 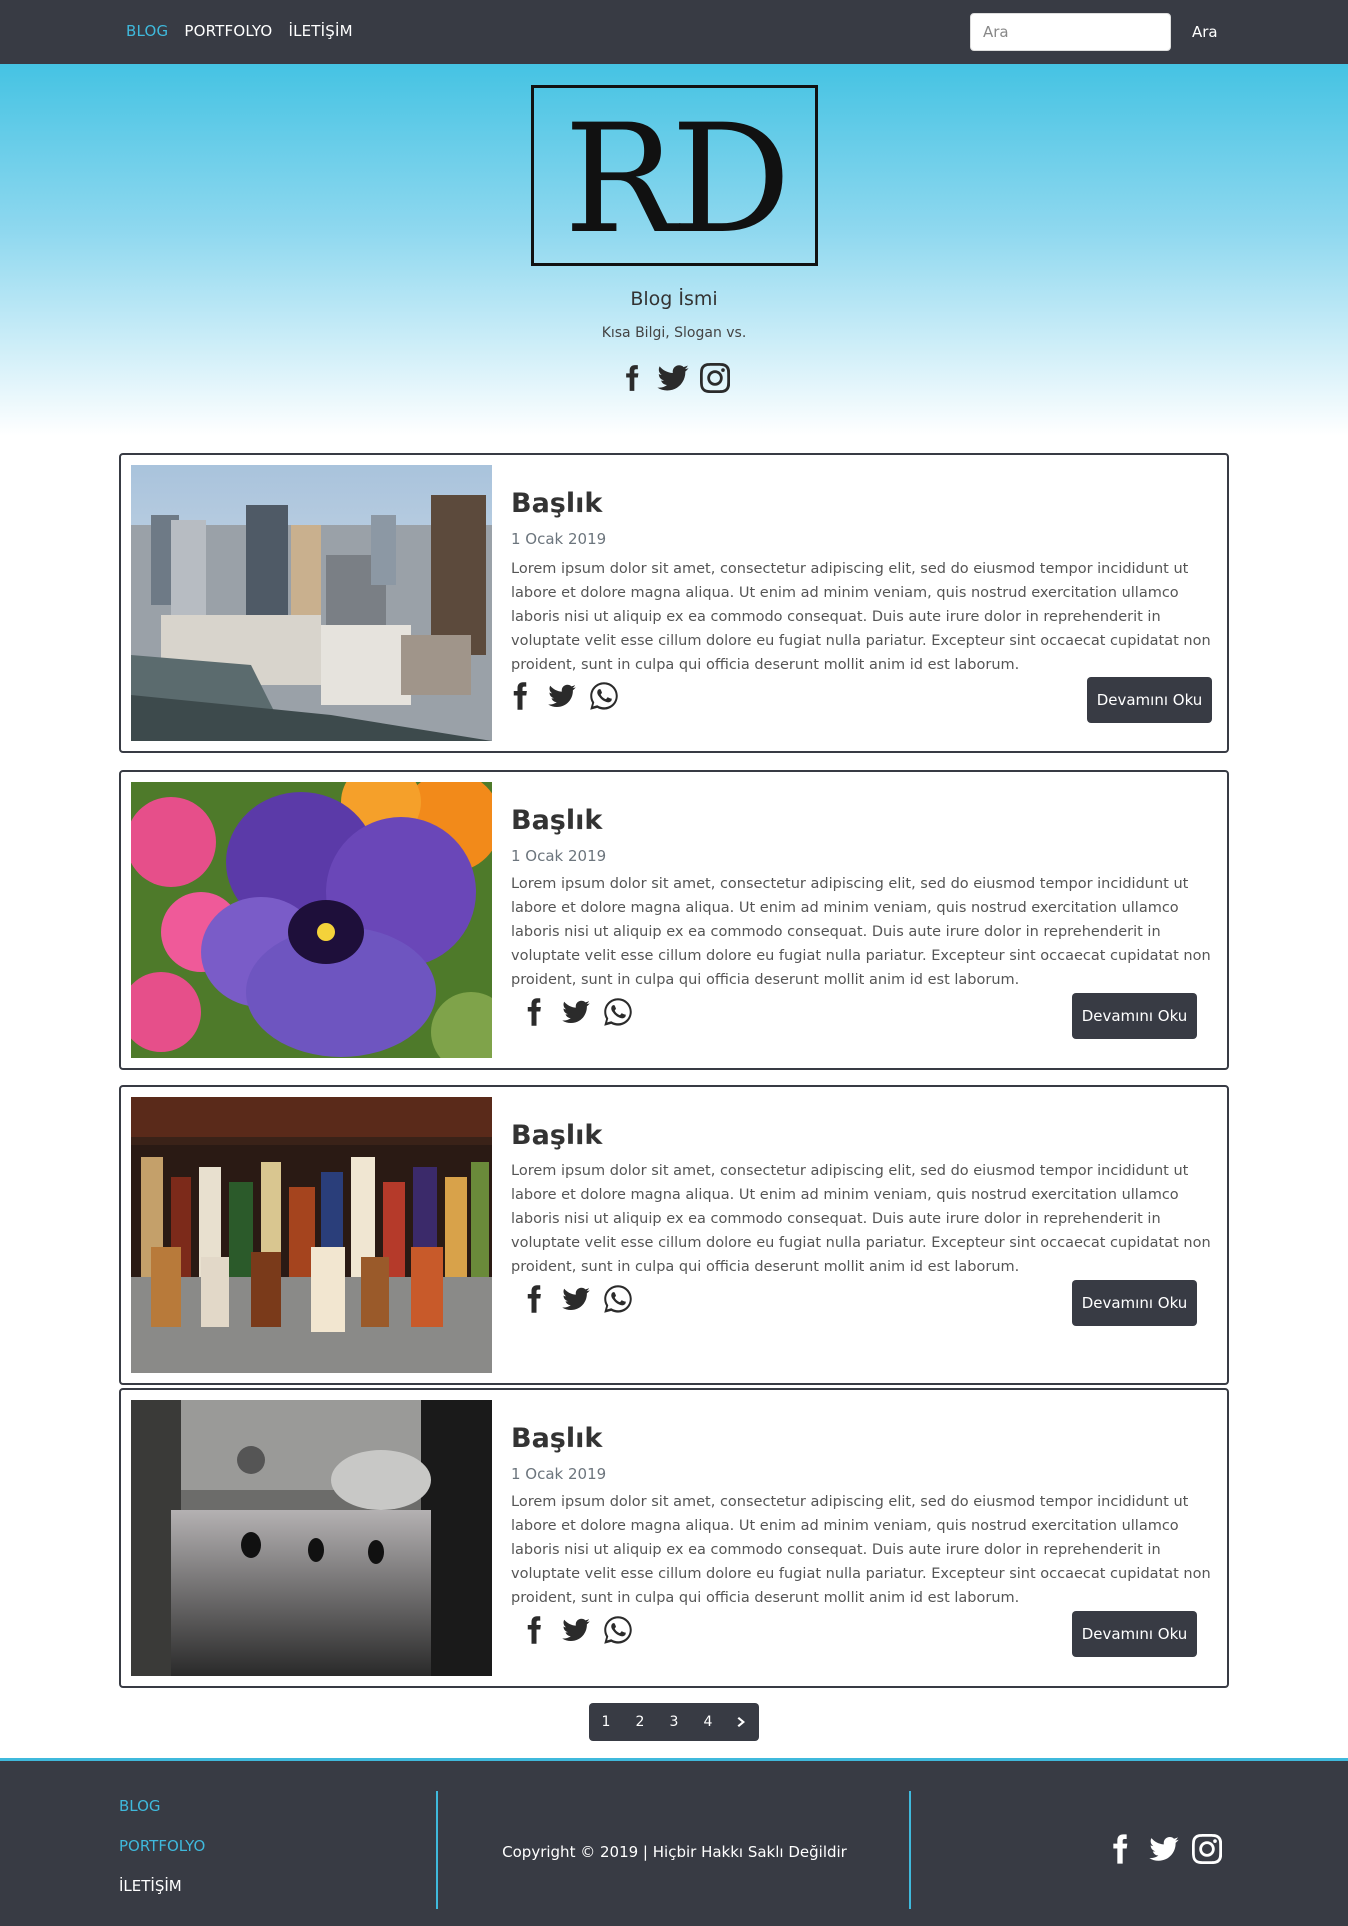 I want to click on footer-link-iletisim: İLETİŞİM, so click(x=162, y=1886).